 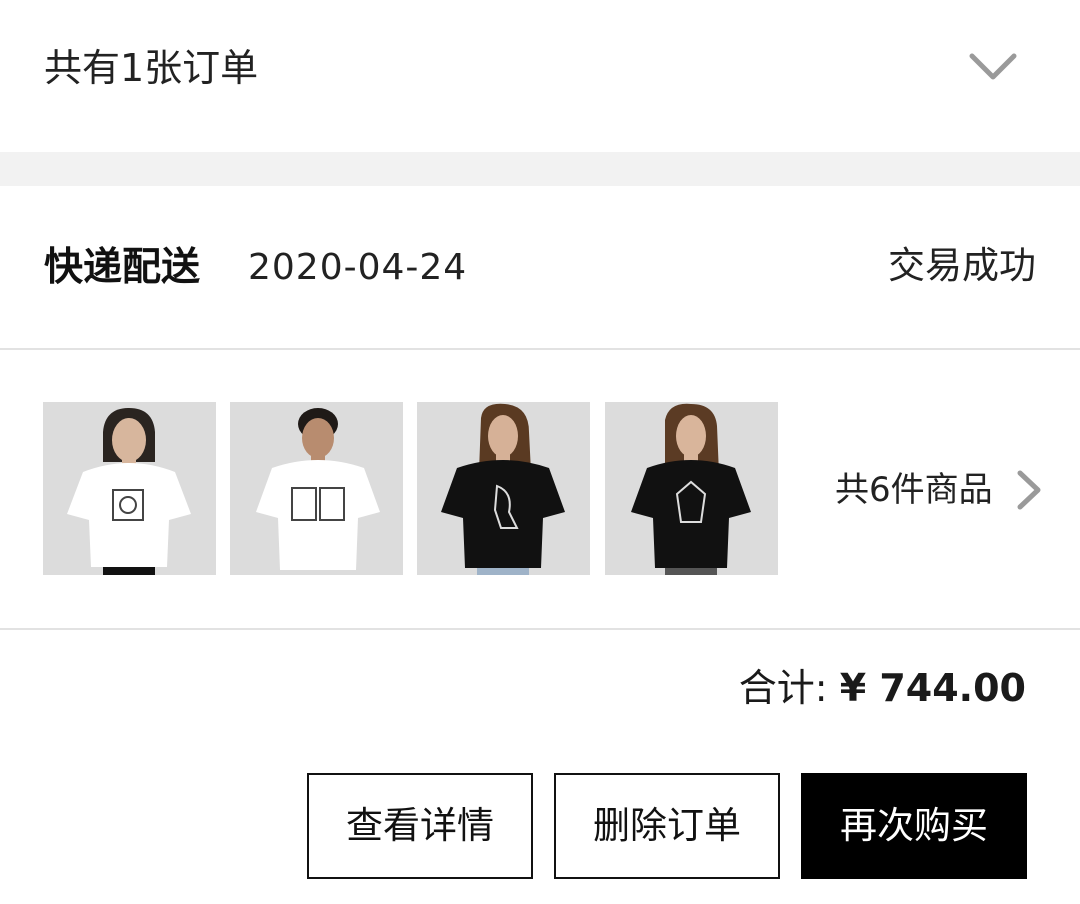 I want to click on delivery-type: 快递配送, so click(x=122, y=267).